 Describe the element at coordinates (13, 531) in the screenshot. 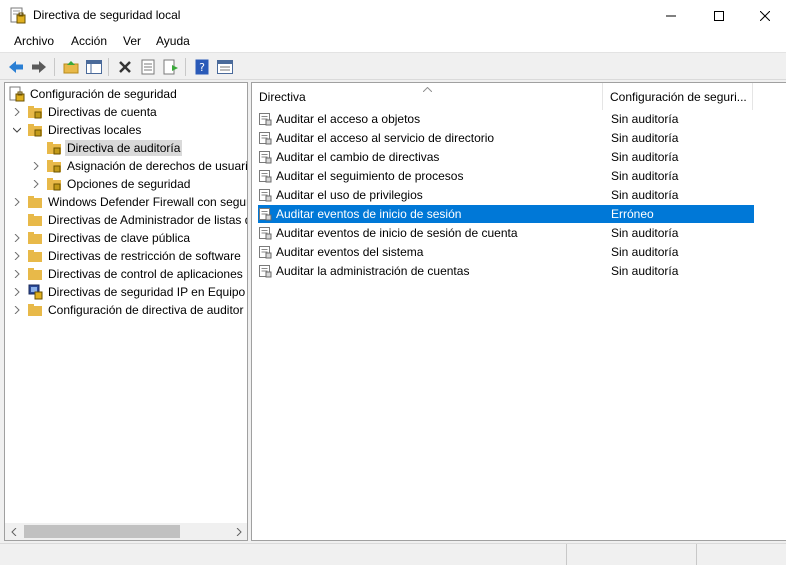

I see `scroll-left-icon` at that location.